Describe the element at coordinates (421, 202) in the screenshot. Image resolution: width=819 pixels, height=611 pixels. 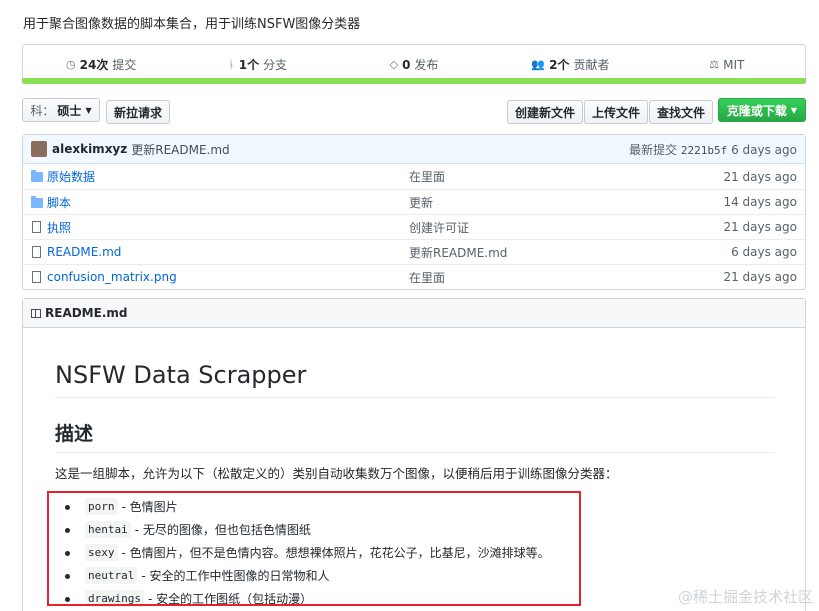
I see `file-commit-message: 更新` at that location.